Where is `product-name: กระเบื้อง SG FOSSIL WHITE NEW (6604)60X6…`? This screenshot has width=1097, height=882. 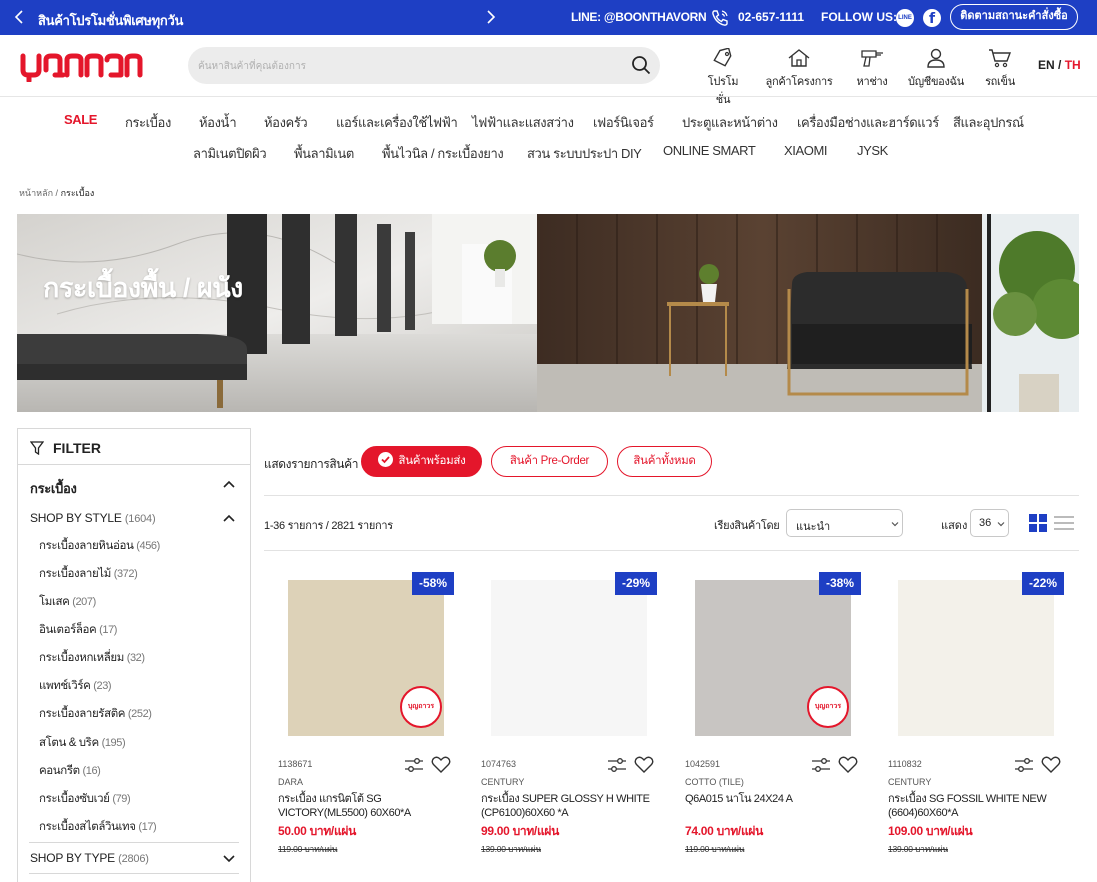
product-name: กระเบื้อง SG FOSSIL WHITE NEW (6604)60X6… is located at coordinates (978, 806).